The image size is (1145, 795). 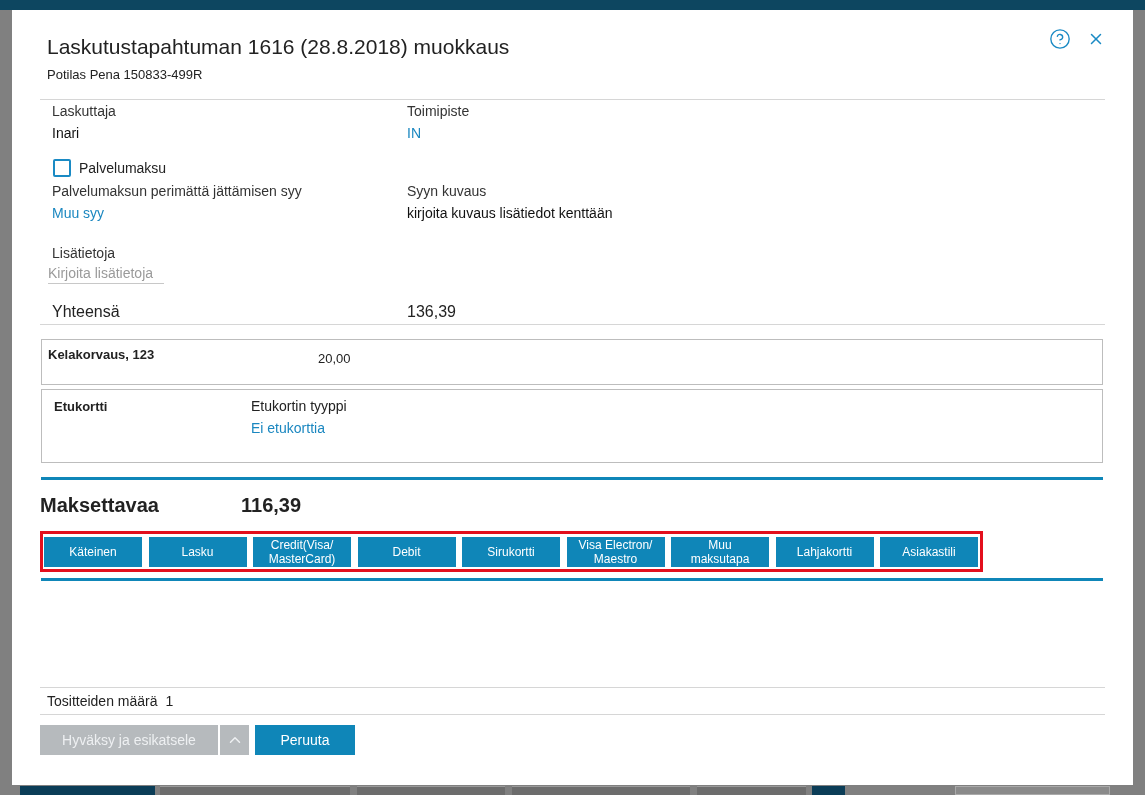 I want to click on field-label: Palvelumaksun perimättä jättämisen syy, so click(x=177, y=191).